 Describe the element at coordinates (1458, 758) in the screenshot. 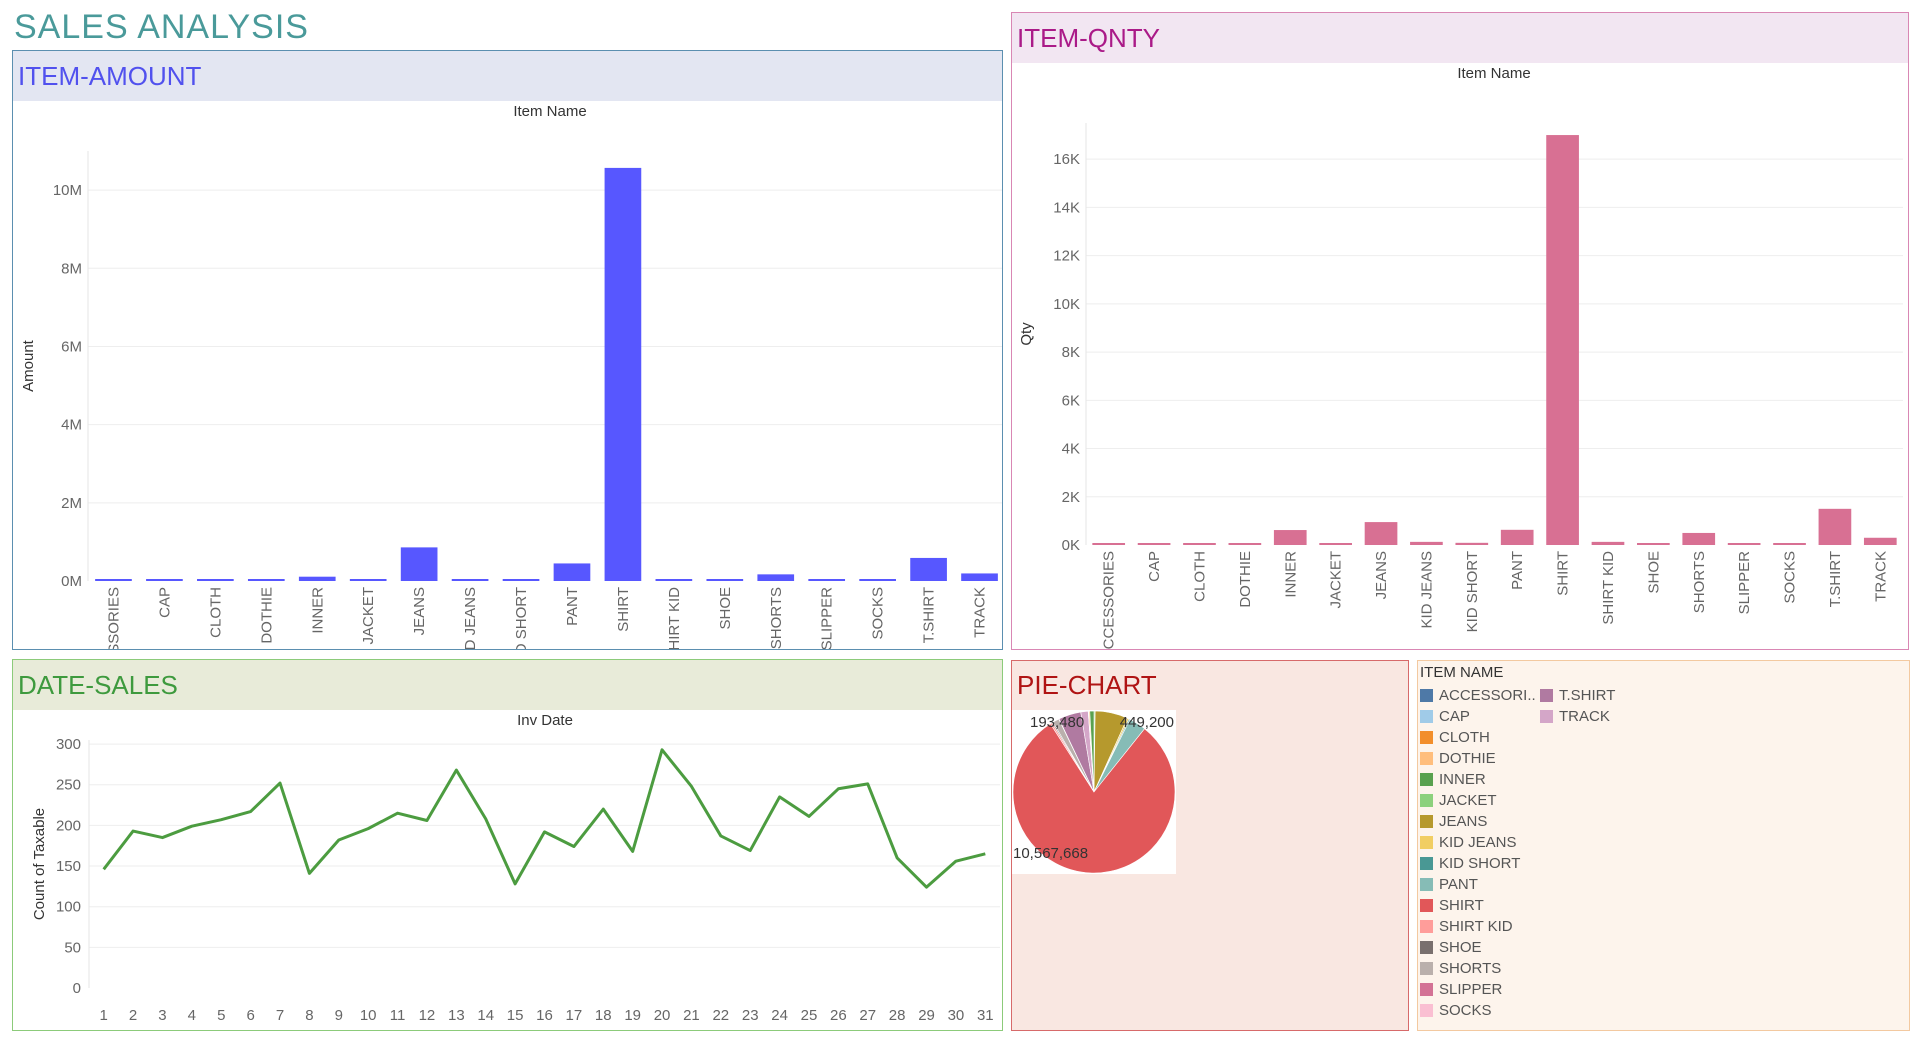

I see `legend-item-dothie: DOTHIE` at that location.